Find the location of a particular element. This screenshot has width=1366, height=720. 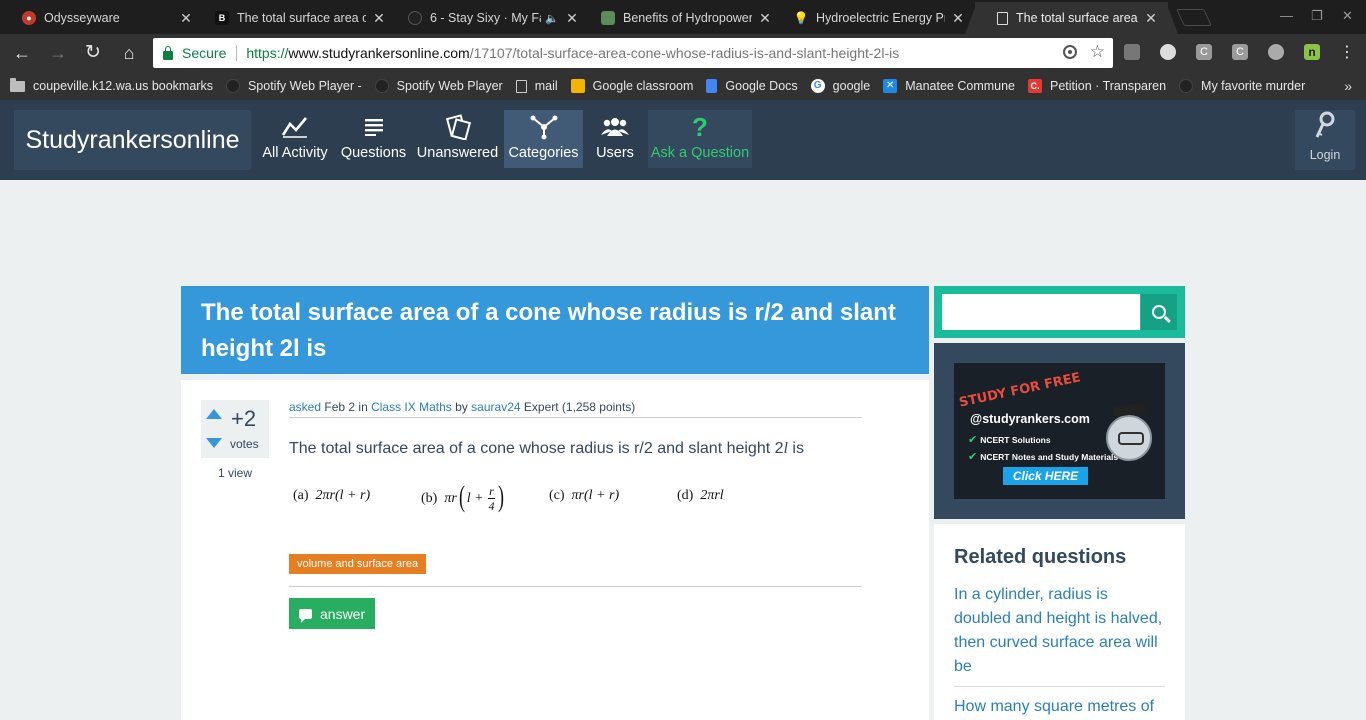

tab-spotify: 6 - Stay Sixy · My Fav 🔈 ✕ is located at coordinates (487, 18).